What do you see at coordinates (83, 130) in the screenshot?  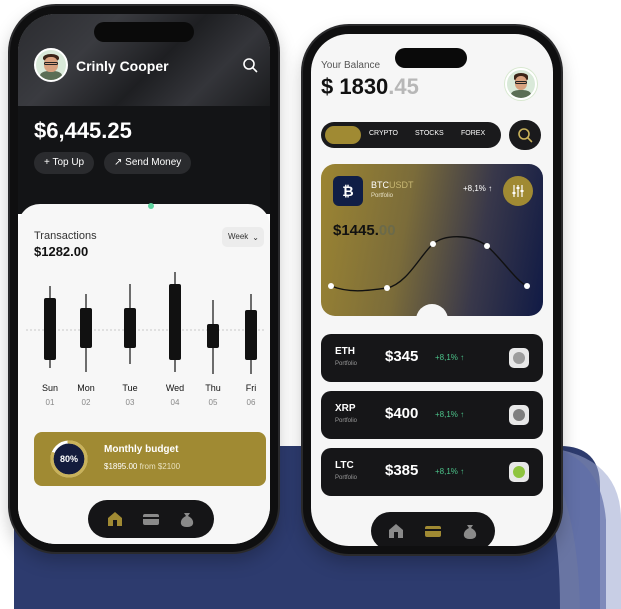 I see `wallet-balance: $6,445.25` at bounding box center [83, 130].